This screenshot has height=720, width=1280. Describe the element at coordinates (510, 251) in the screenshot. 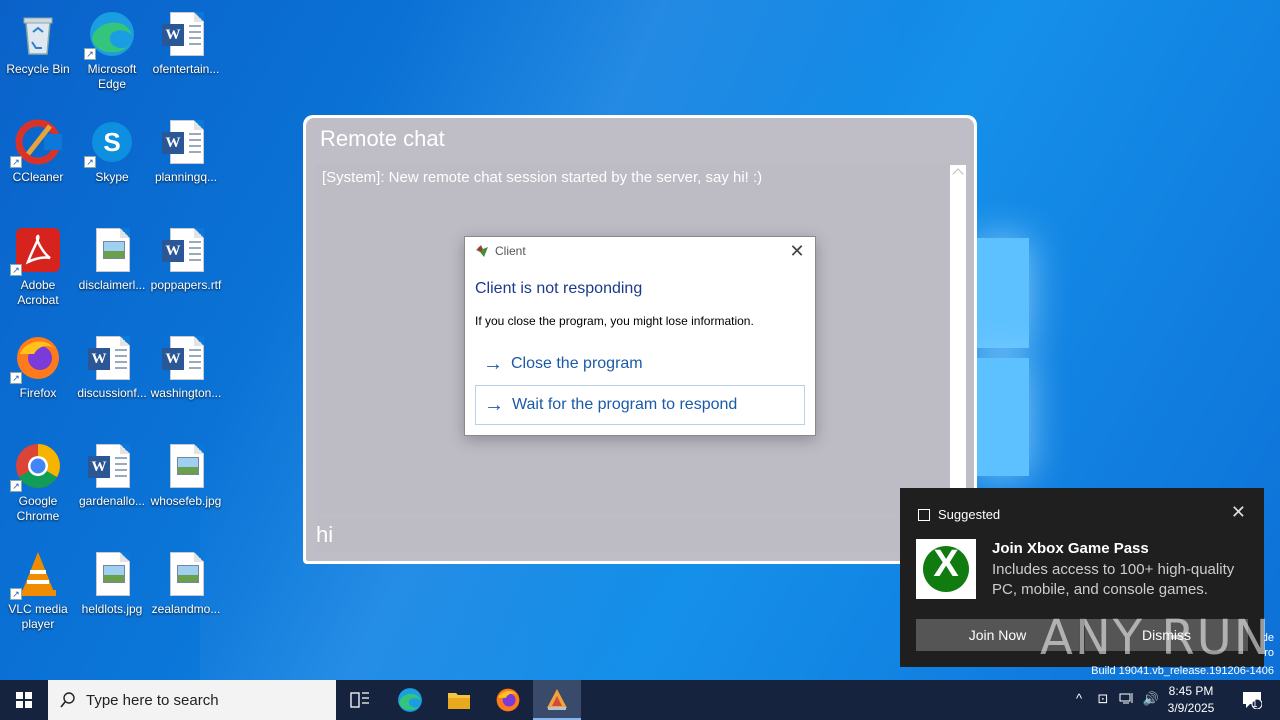

I see `dialog-title: Client` at that location.